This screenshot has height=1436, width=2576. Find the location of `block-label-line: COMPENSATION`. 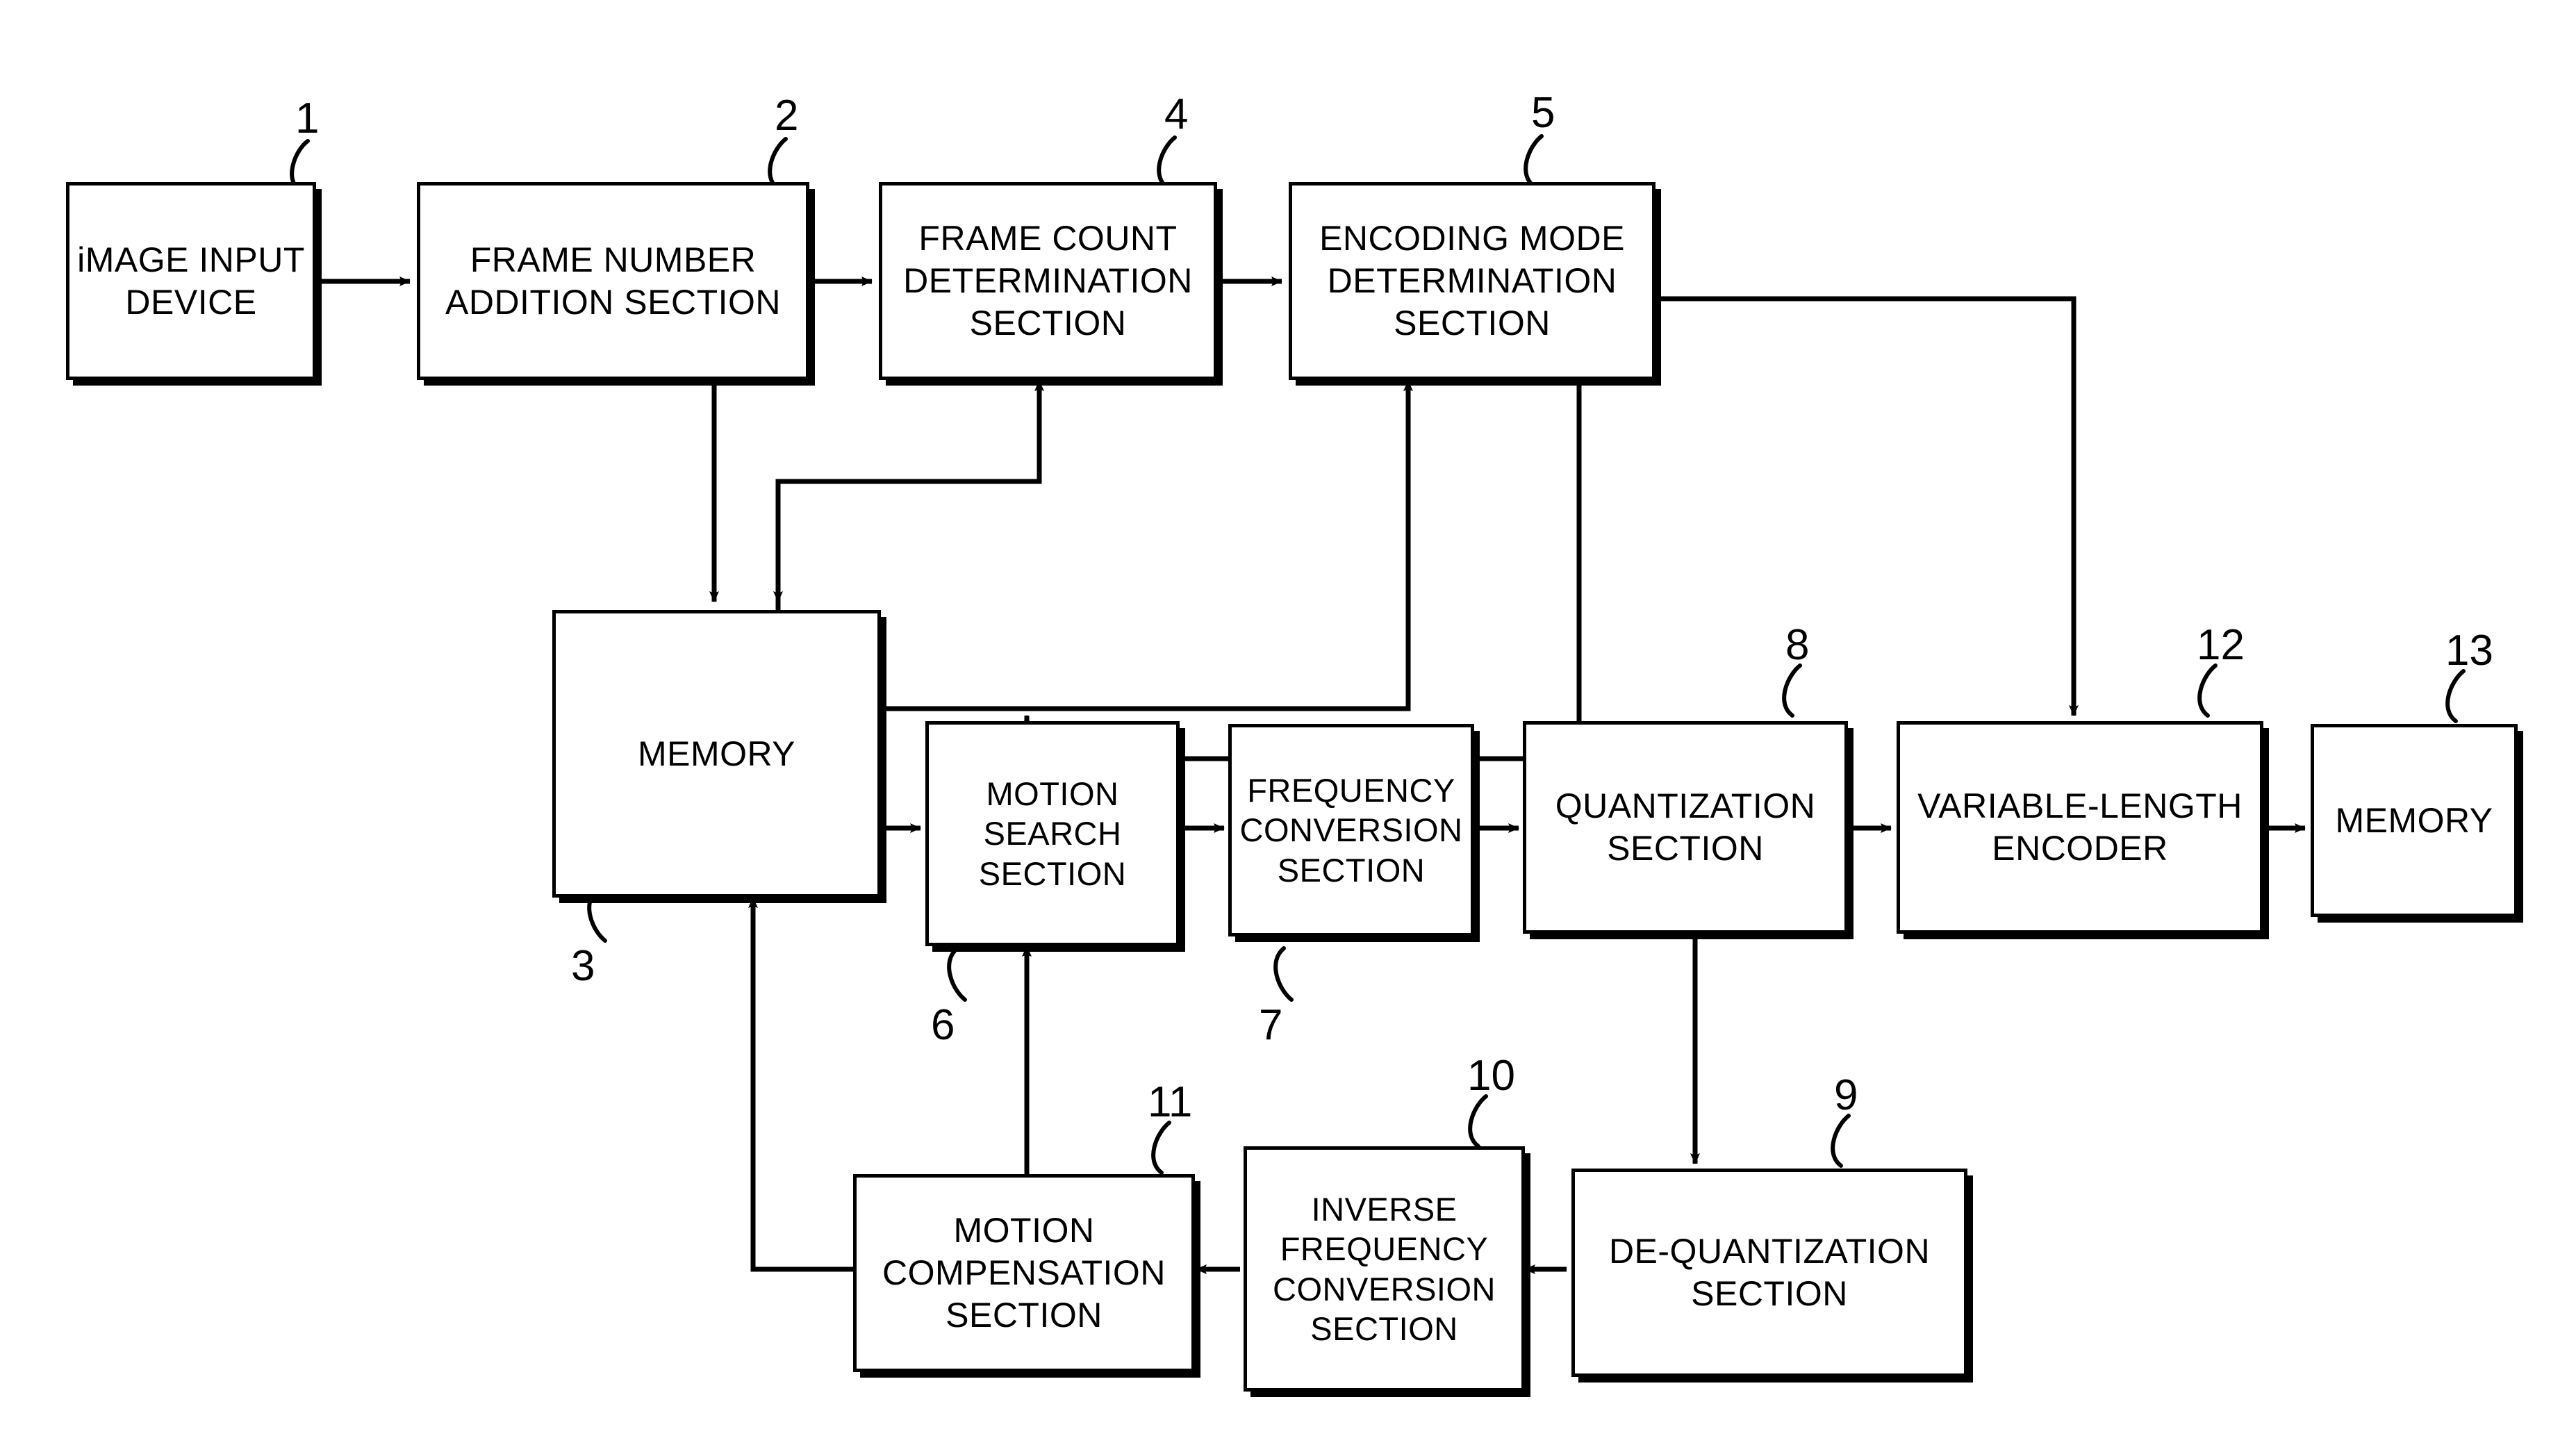

block-label-line: COMPENSATION is located at coordinates (1024, 1272).